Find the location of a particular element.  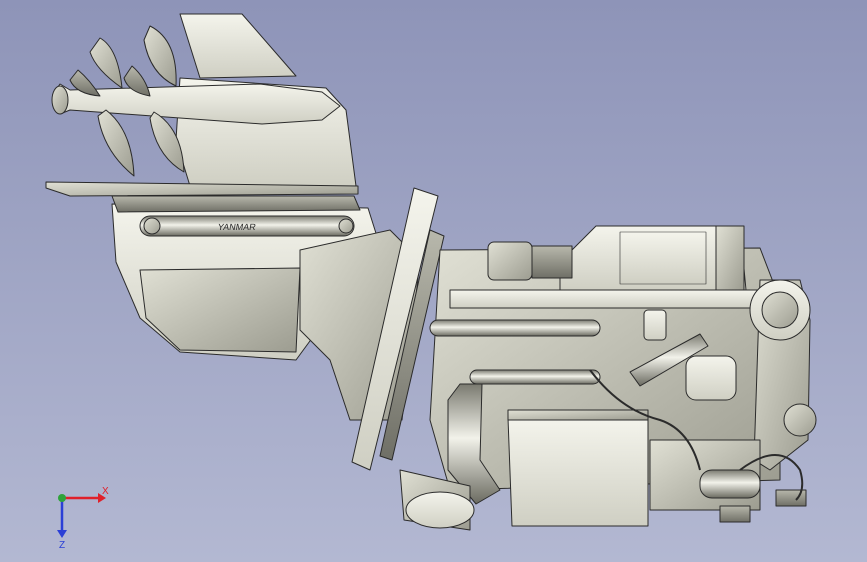

lower-plate is located at coordinates (236, 204).